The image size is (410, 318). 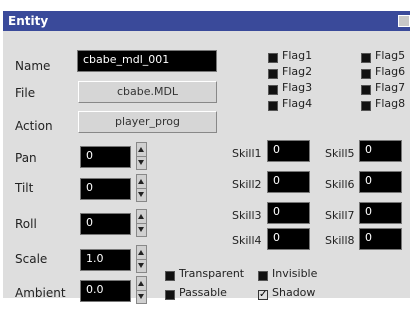 What do you see at coordinates (147, 122) in the screenshot?
I see `action-button: player_prog` at bounding box center [147, 122].